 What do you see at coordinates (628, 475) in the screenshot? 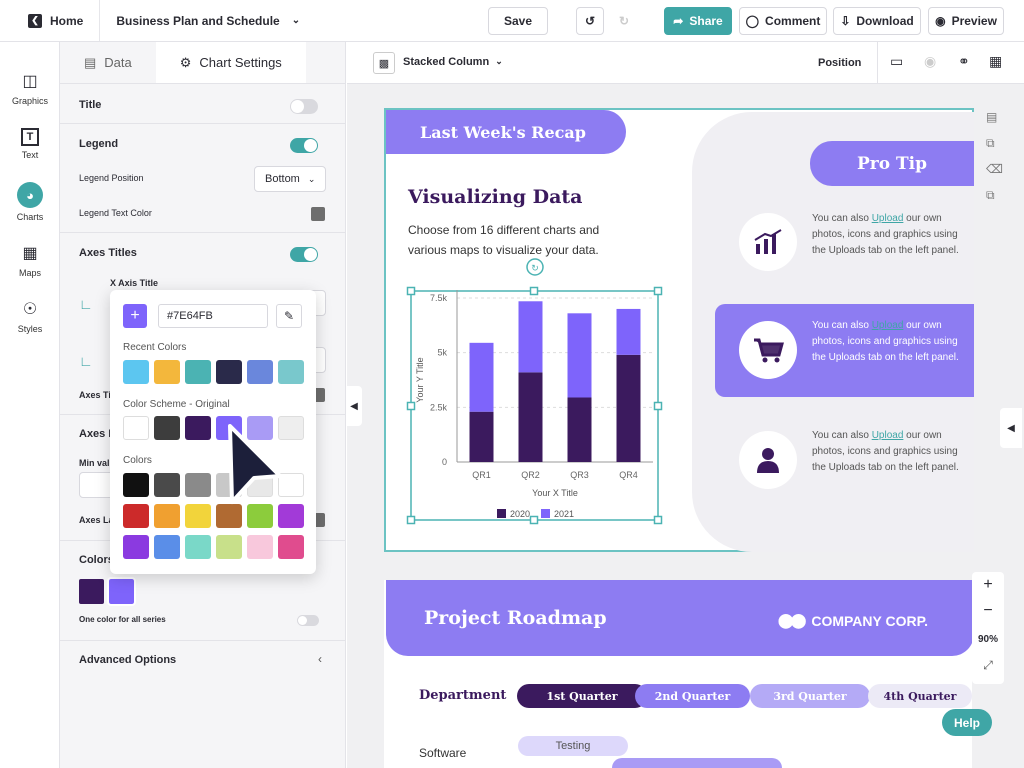
I see `x-tick-label: QR4` at bounding box center [628, 475].